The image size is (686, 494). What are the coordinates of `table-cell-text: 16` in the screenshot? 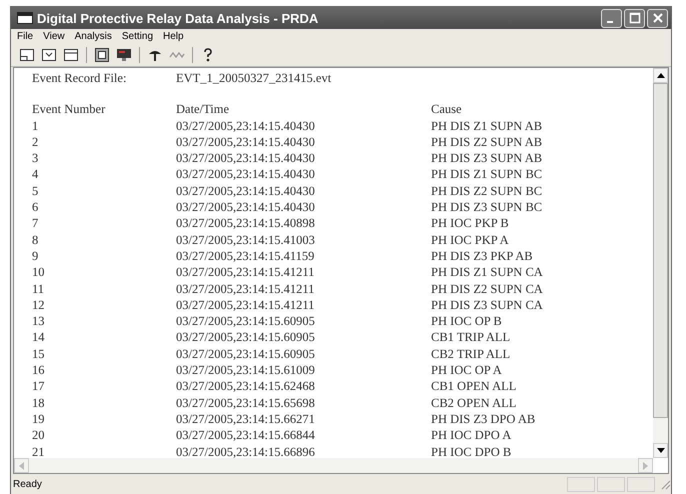 It's located at (39, 370).